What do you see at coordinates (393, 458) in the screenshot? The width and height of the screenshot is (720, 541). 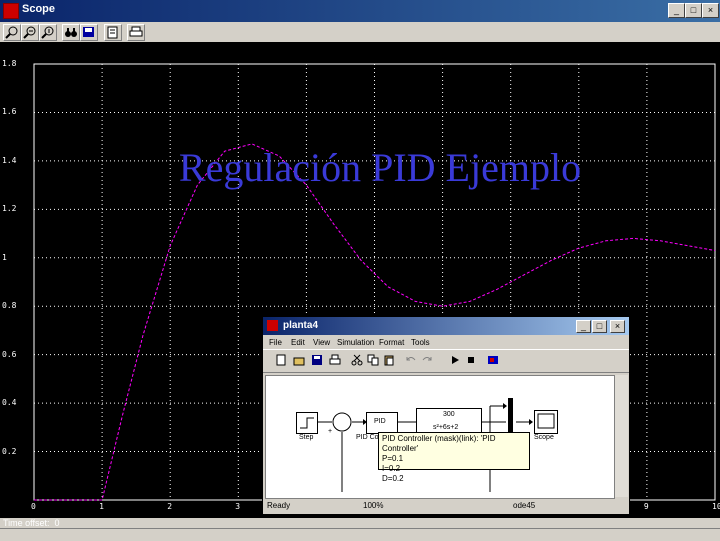 I see `tooltip-line-2: P=0.1` at bounding box center [393, 458].